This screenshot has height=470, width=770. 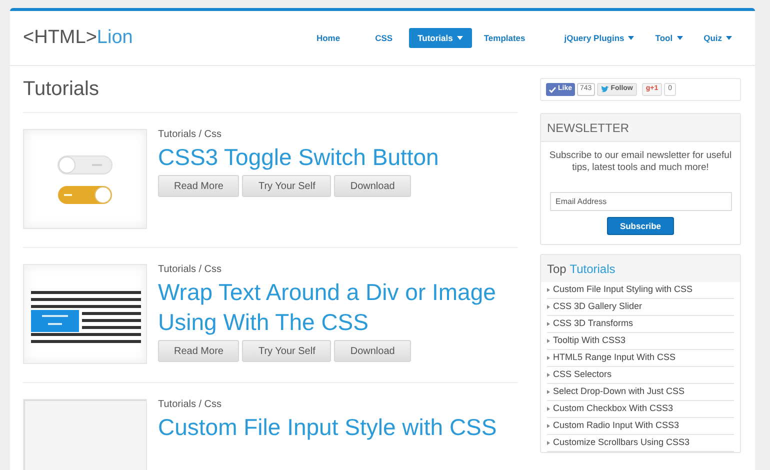 I want to click on tutorial-link: Customize Scrollbars Using CSS3, so click(x=621, y=443).